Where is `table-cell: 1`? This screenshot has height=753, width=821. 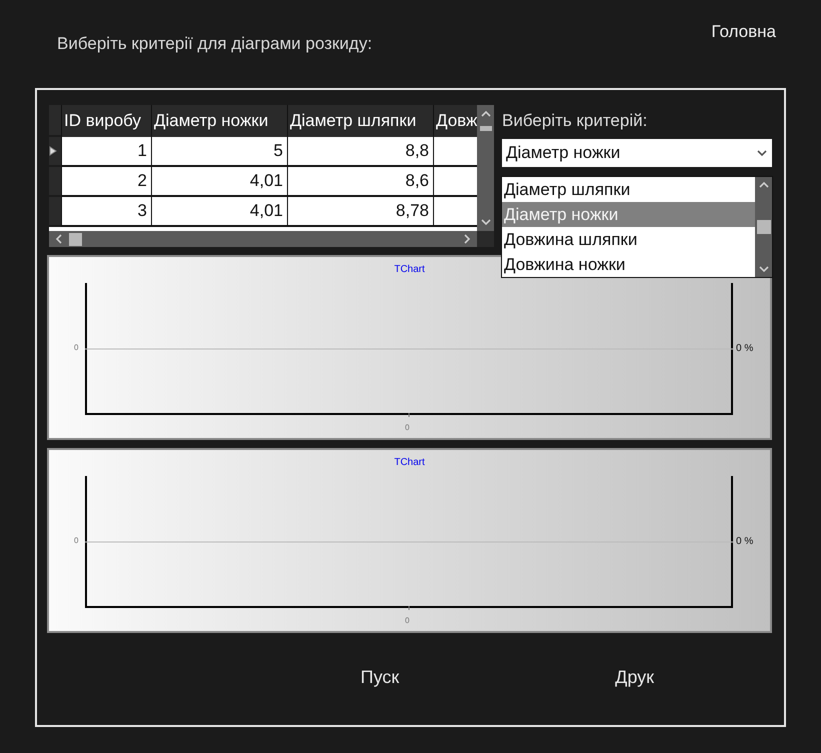
table-cell: 1 is located at coordinates (106, 152).